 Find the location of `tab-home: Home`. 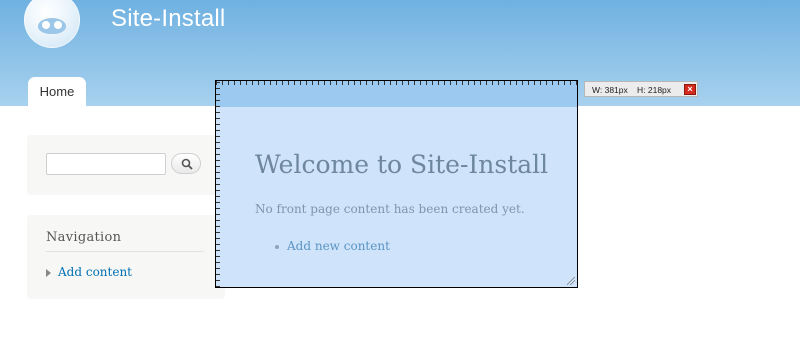

tab-home: Home is located at coordinates (57, 92).